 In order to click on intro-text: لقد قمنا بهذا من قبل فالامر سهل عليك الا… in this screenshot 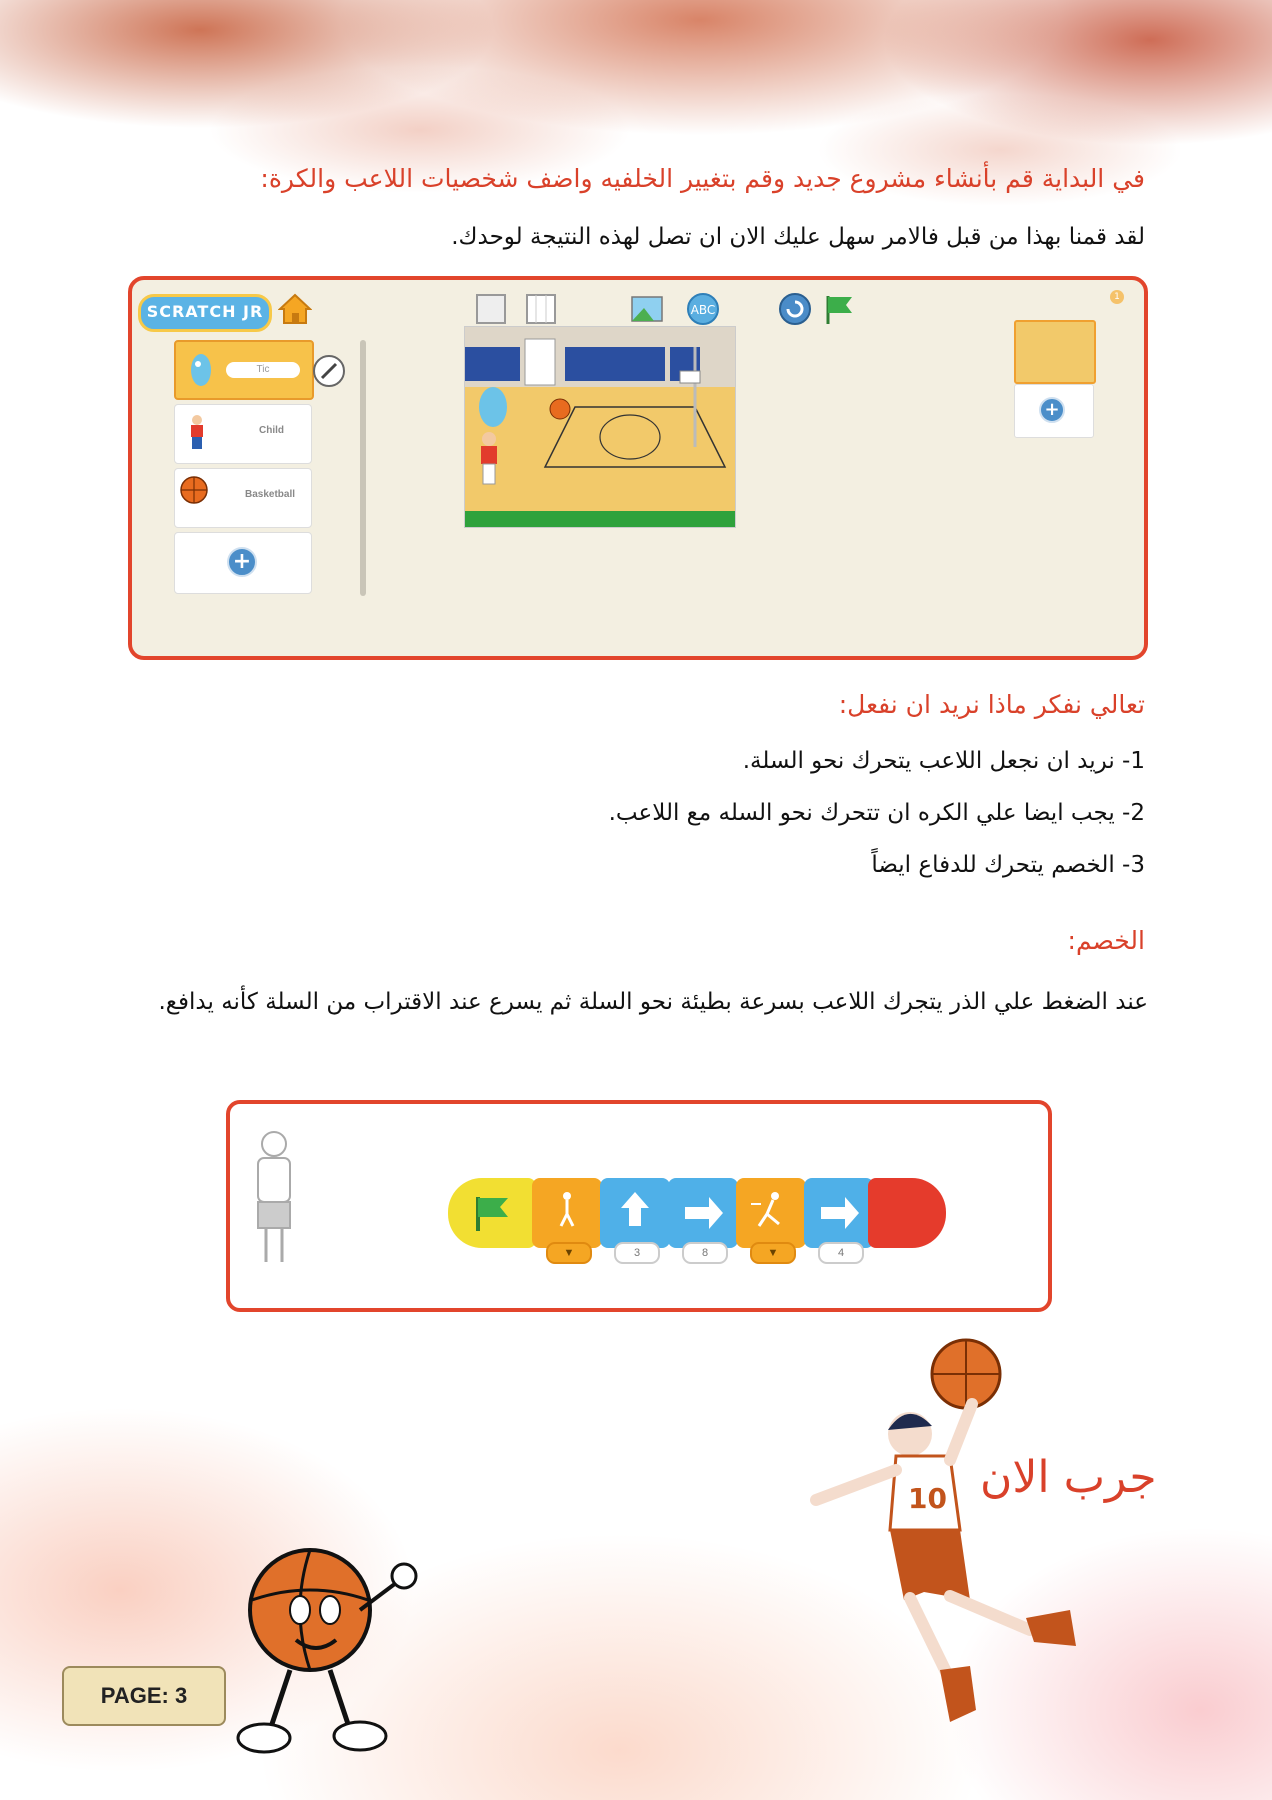, I will do `click(798, 237)`.